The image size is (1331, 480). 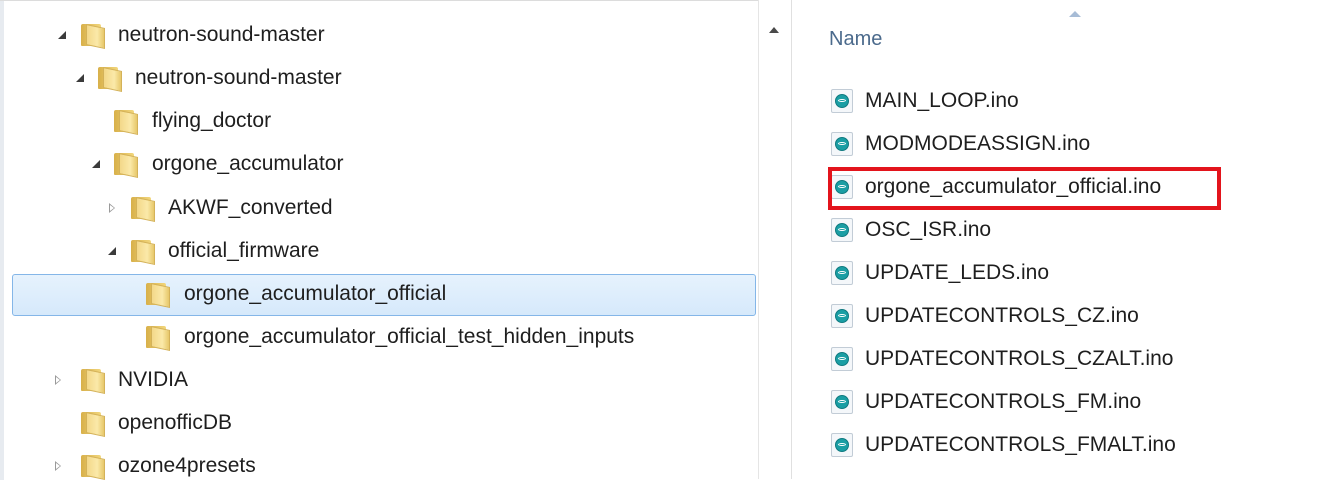 I want to click on file-label: OSC_ISR.ino, so click(x=928, y=229).